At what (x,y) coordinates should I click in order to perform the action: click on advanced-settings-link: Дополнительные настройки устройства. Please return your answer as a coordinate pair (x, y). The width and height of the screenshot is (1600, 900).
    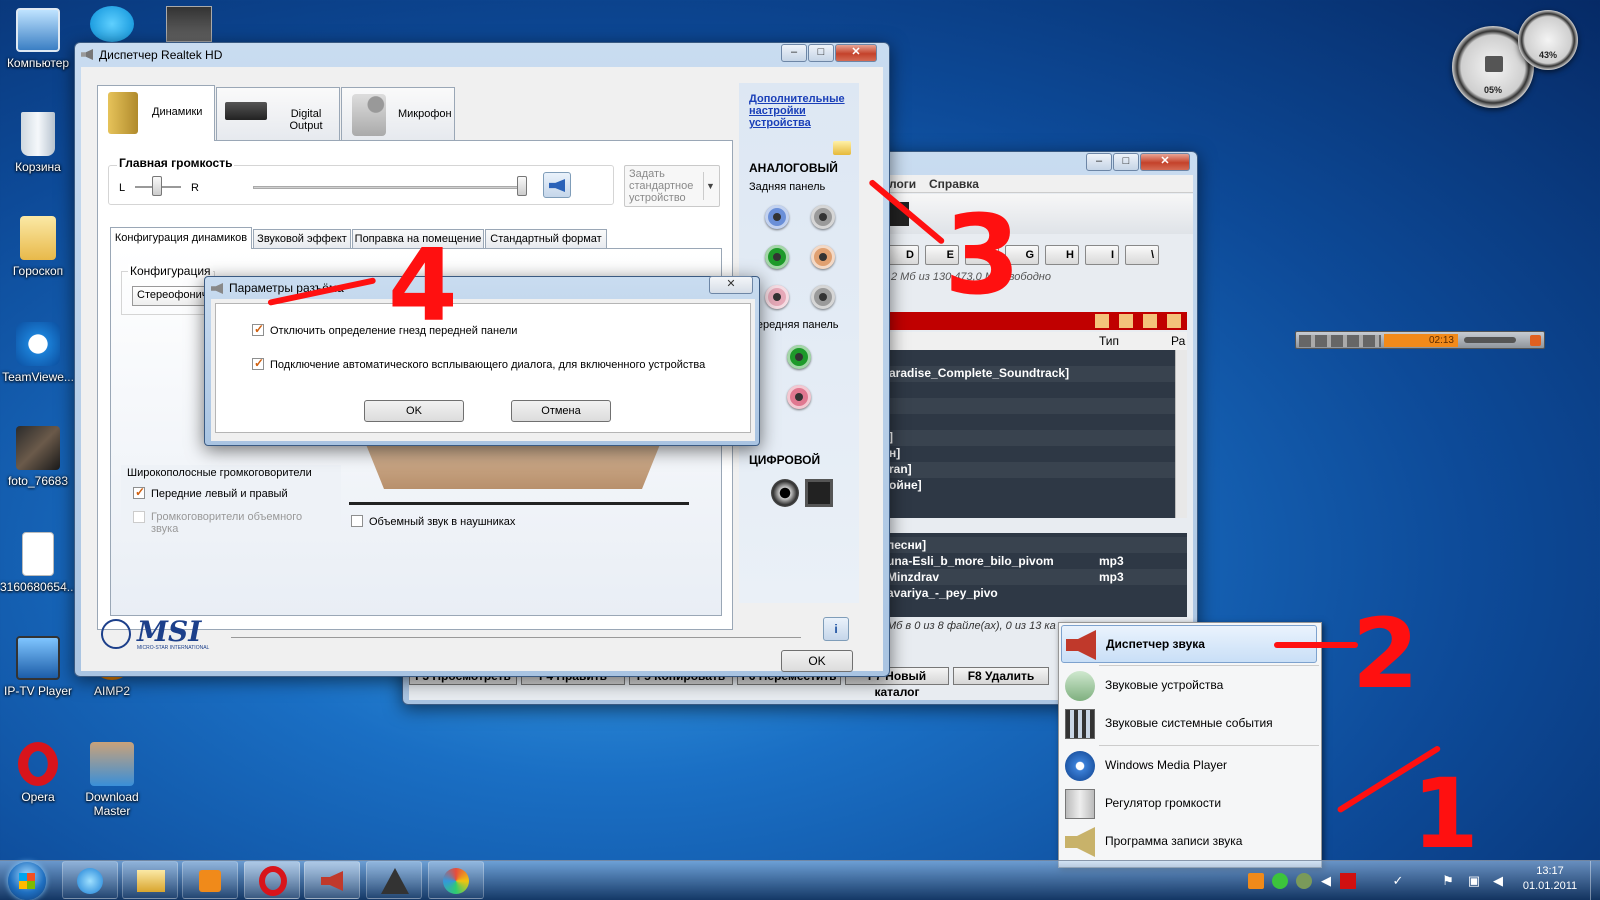
    Looking at the image, I should click on (799, 111).